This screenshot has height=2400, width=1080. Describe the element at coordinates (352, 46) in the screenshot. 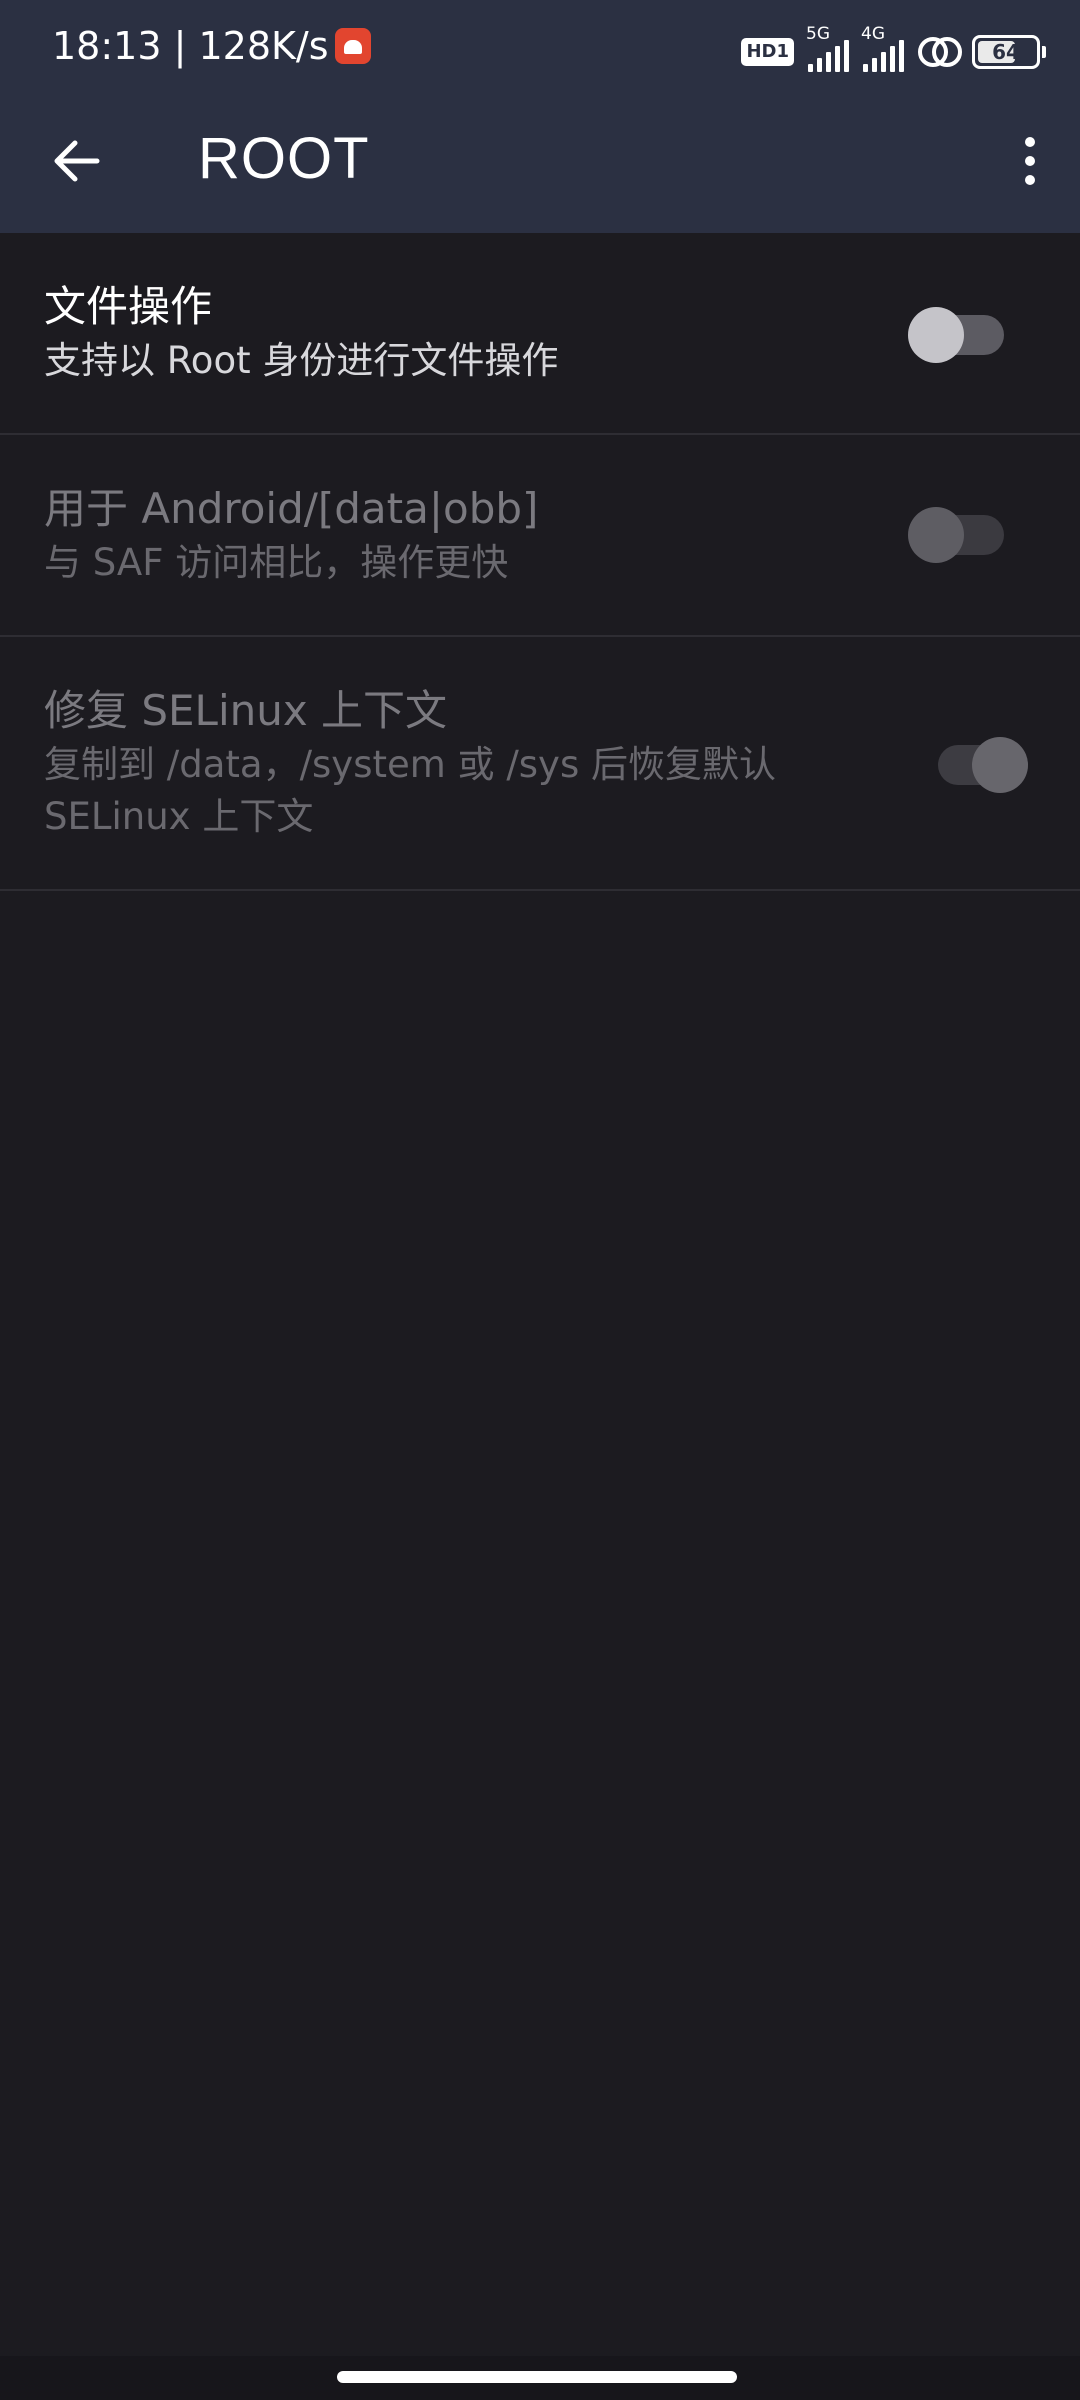

I see `notification-app-icon` at that location.